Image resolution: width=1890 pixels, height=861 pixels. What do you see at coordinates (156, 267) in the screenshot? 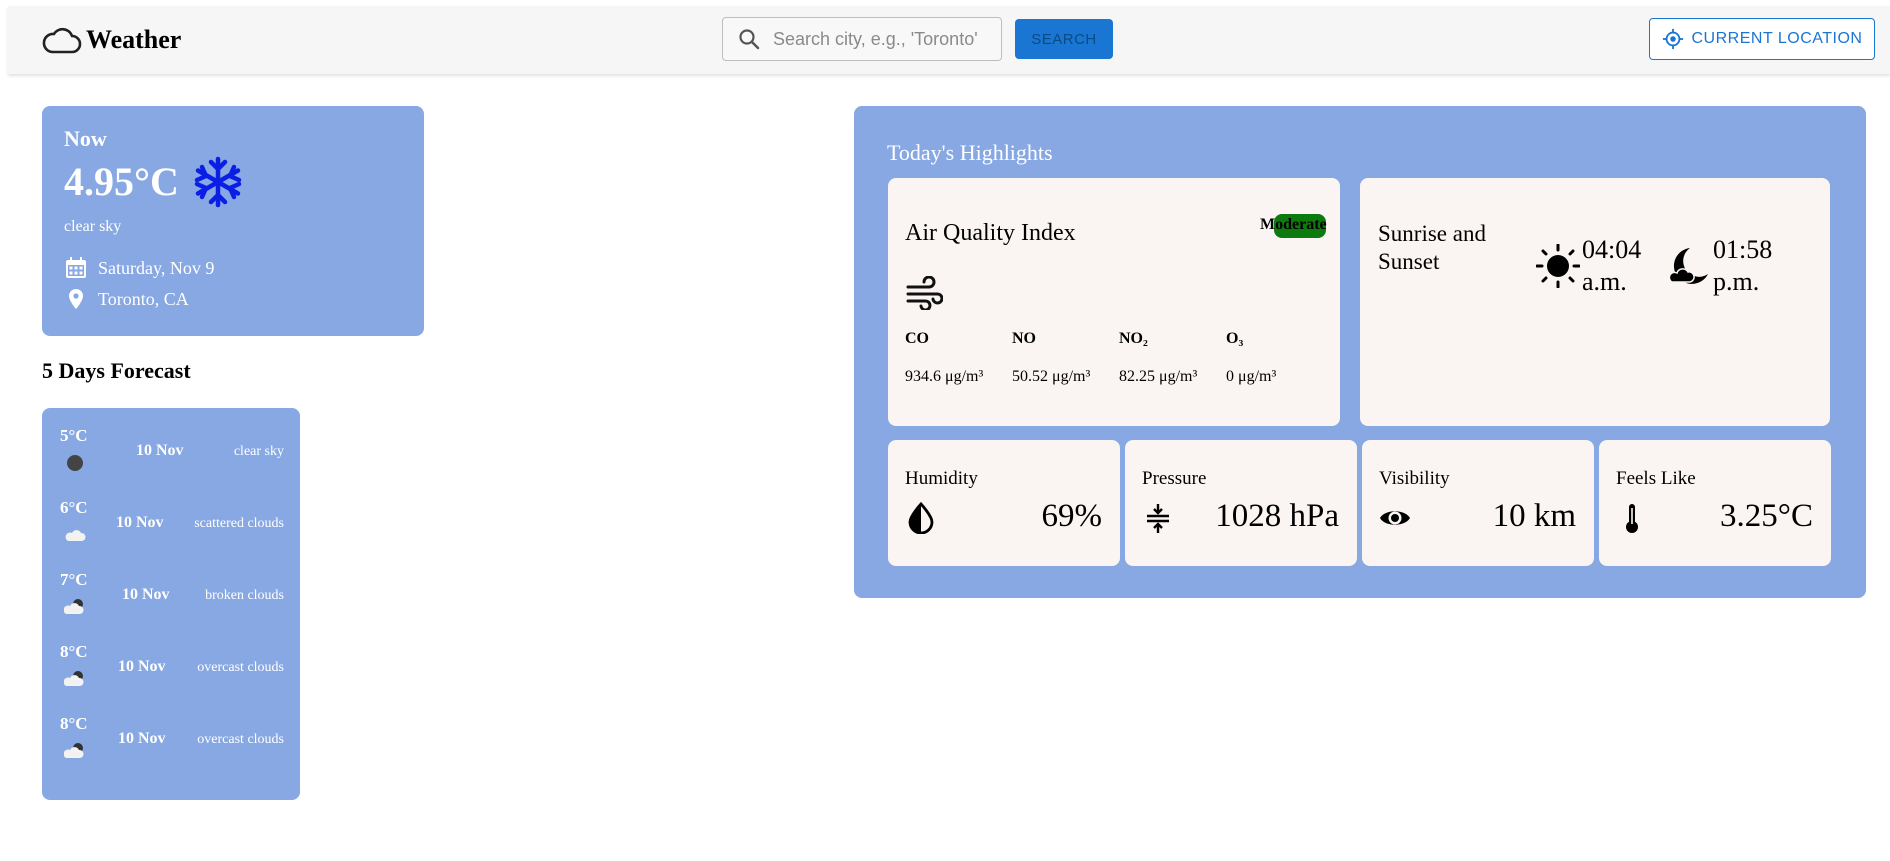
I see `current-date: Saturday, Nov 9` at bounding box center [156, 267].